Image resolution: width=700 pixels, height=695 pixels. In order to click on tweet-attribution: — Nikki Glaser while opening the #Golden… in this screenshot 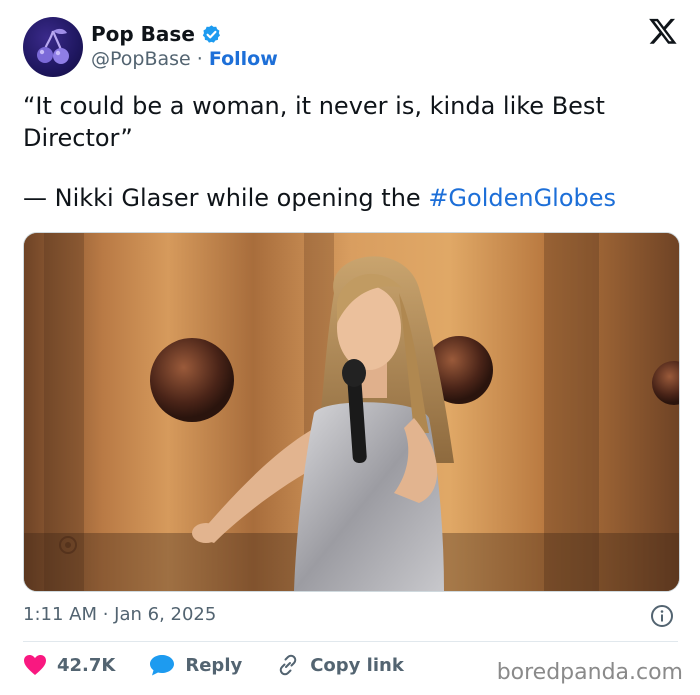, I will do `click(348, 198)`.